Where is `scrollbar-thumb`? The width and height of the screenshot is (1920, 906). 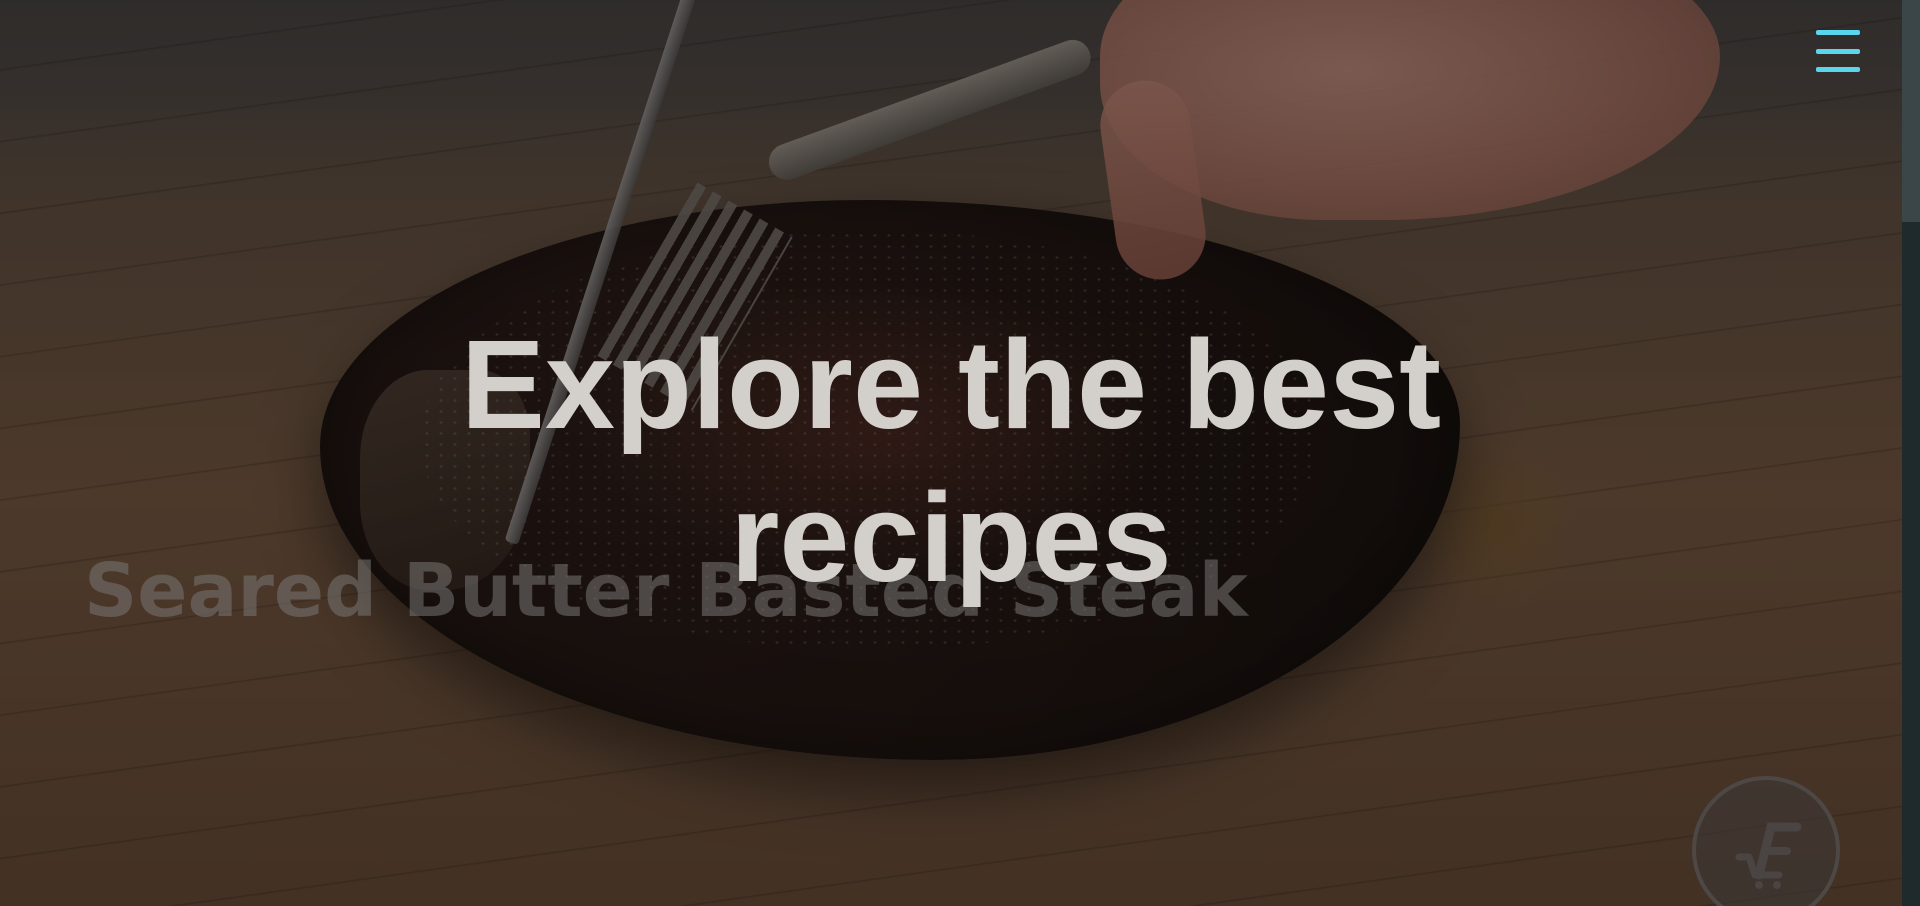
scrollbar-thumb is located at coordinates (1911, 111).